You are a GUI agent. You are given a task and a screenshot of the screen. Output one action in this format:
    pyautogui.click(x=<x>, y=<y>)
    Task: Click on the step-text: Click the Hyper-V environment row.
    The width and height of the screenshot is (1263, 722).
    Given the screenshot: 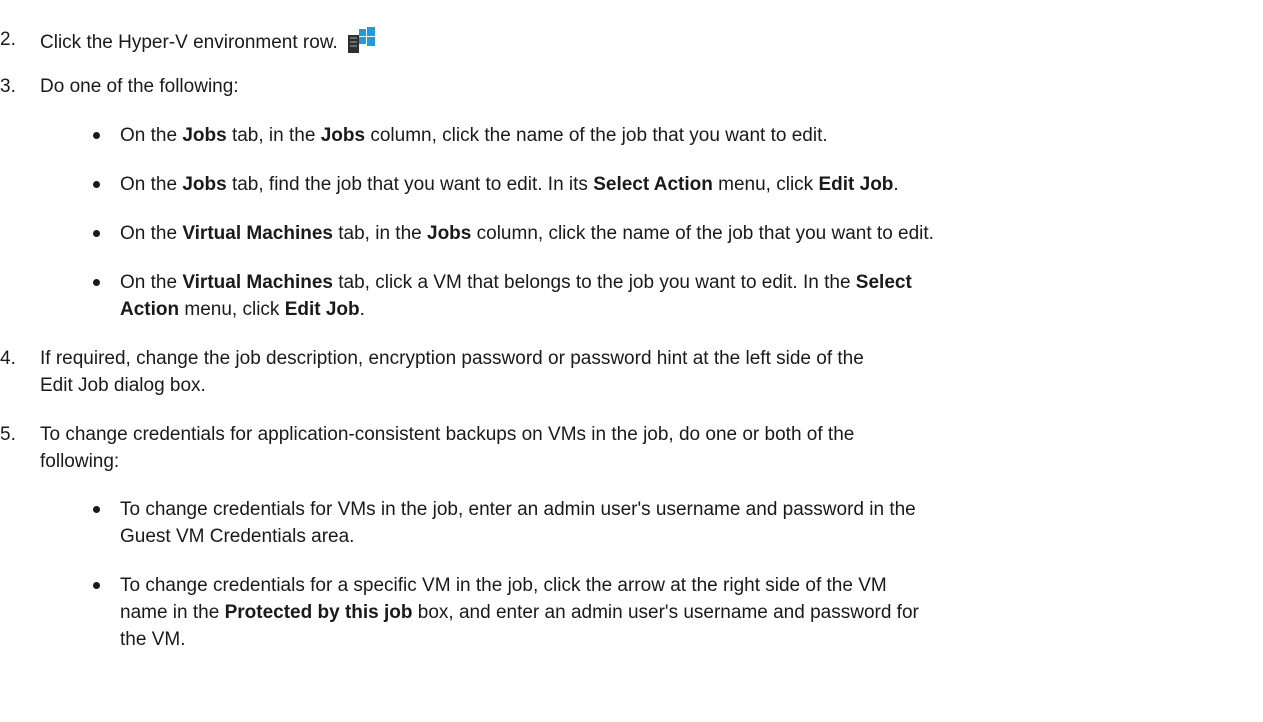 What is the action you would take?
    pyautogui.click(x=649, y=44)
    